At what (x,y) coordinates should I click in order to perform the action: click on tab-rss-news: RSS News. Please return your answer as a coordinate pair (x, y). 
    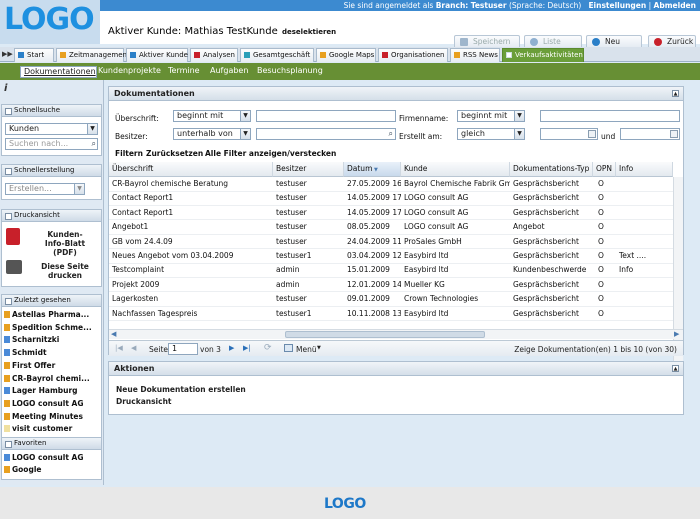
    Looking at the image, I should click on (475, 55).